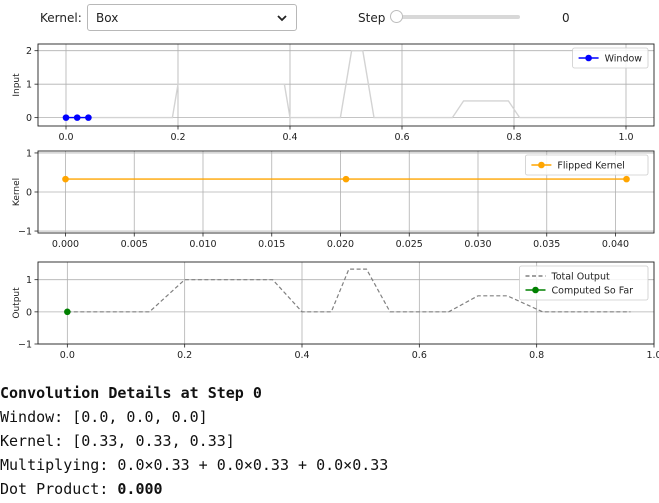  I want to click on legend: Window, so click(610, 58).